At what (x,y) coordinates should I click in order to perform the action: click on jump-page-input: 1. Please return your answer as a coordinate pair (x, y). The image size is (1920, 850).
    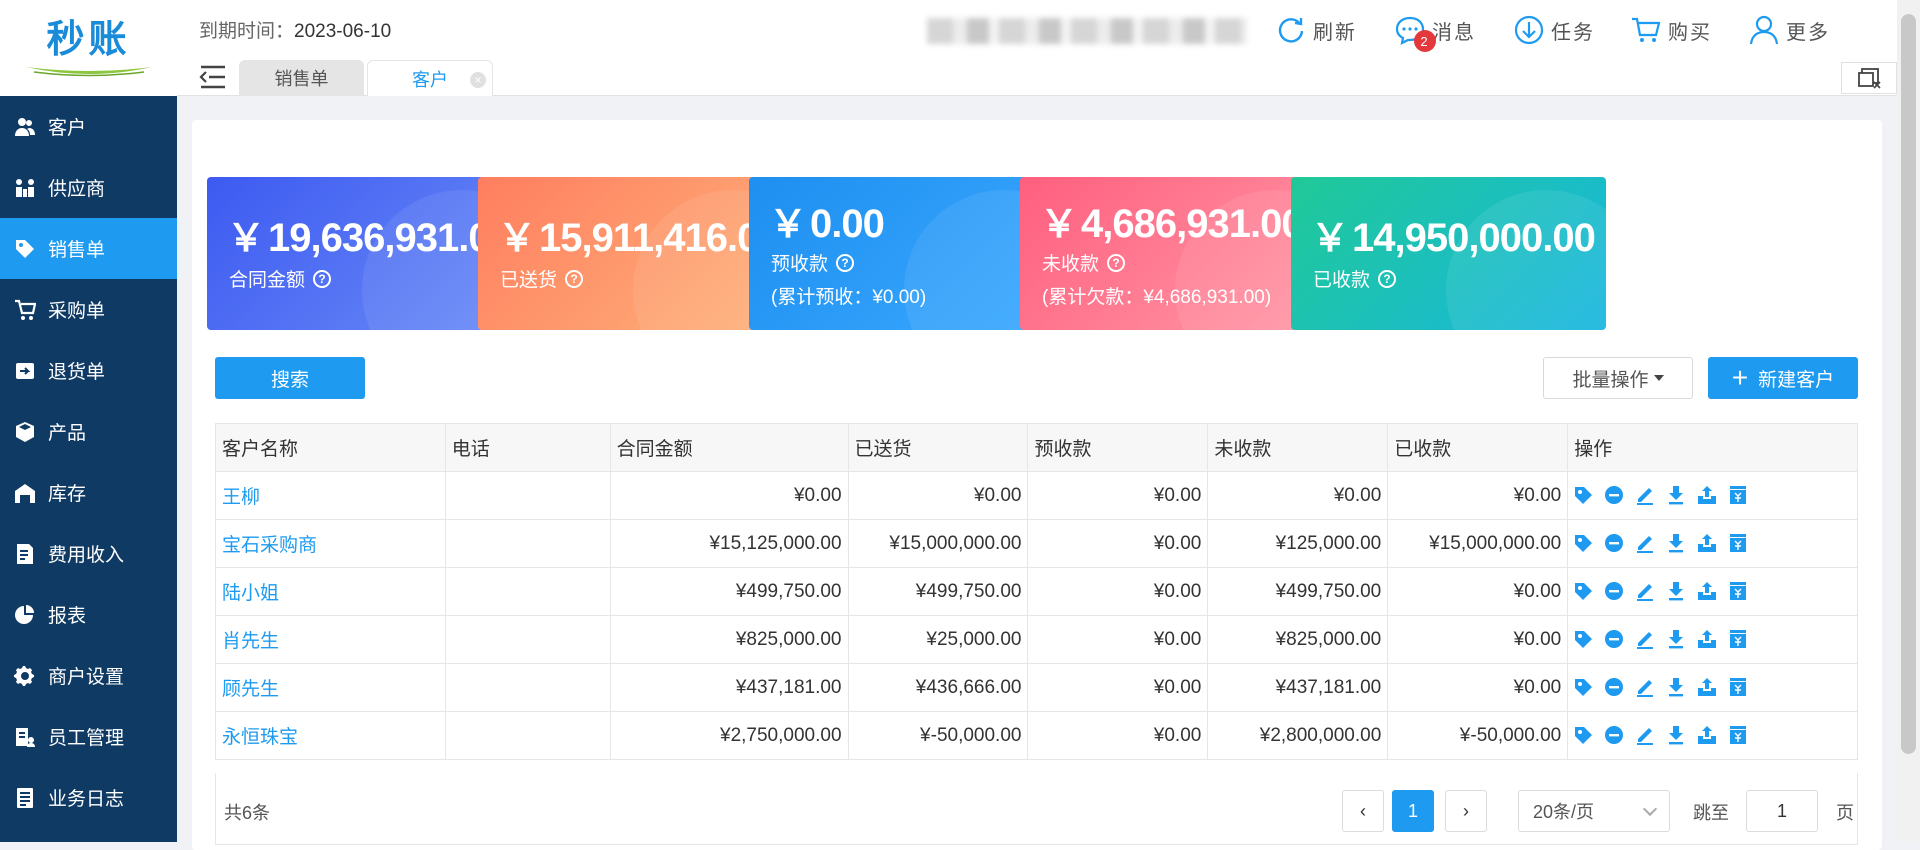
    Looking at the image, I should click on (1782, 811).